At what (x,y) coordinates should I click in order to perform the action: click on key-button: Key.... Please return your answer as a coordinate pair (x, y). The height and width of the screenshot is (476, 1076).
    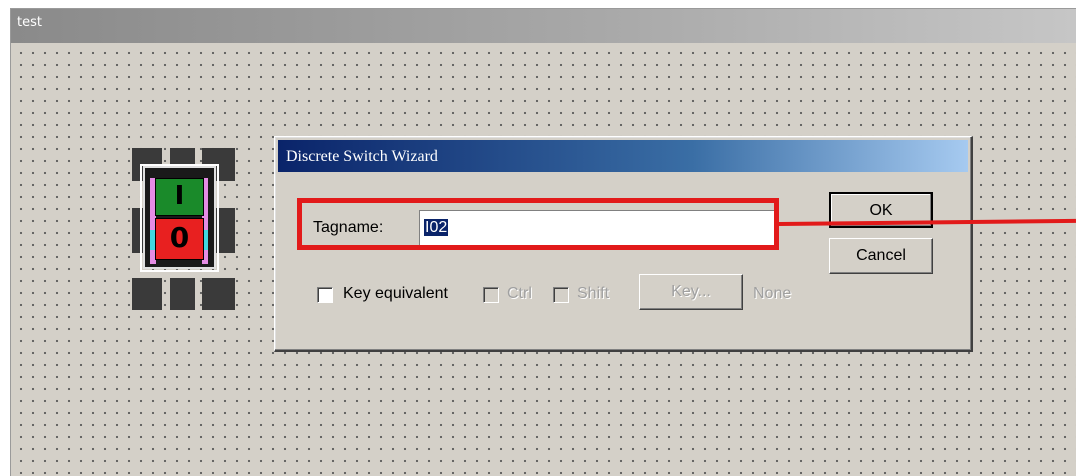
    Looking at the image, I should click on (691, 292).